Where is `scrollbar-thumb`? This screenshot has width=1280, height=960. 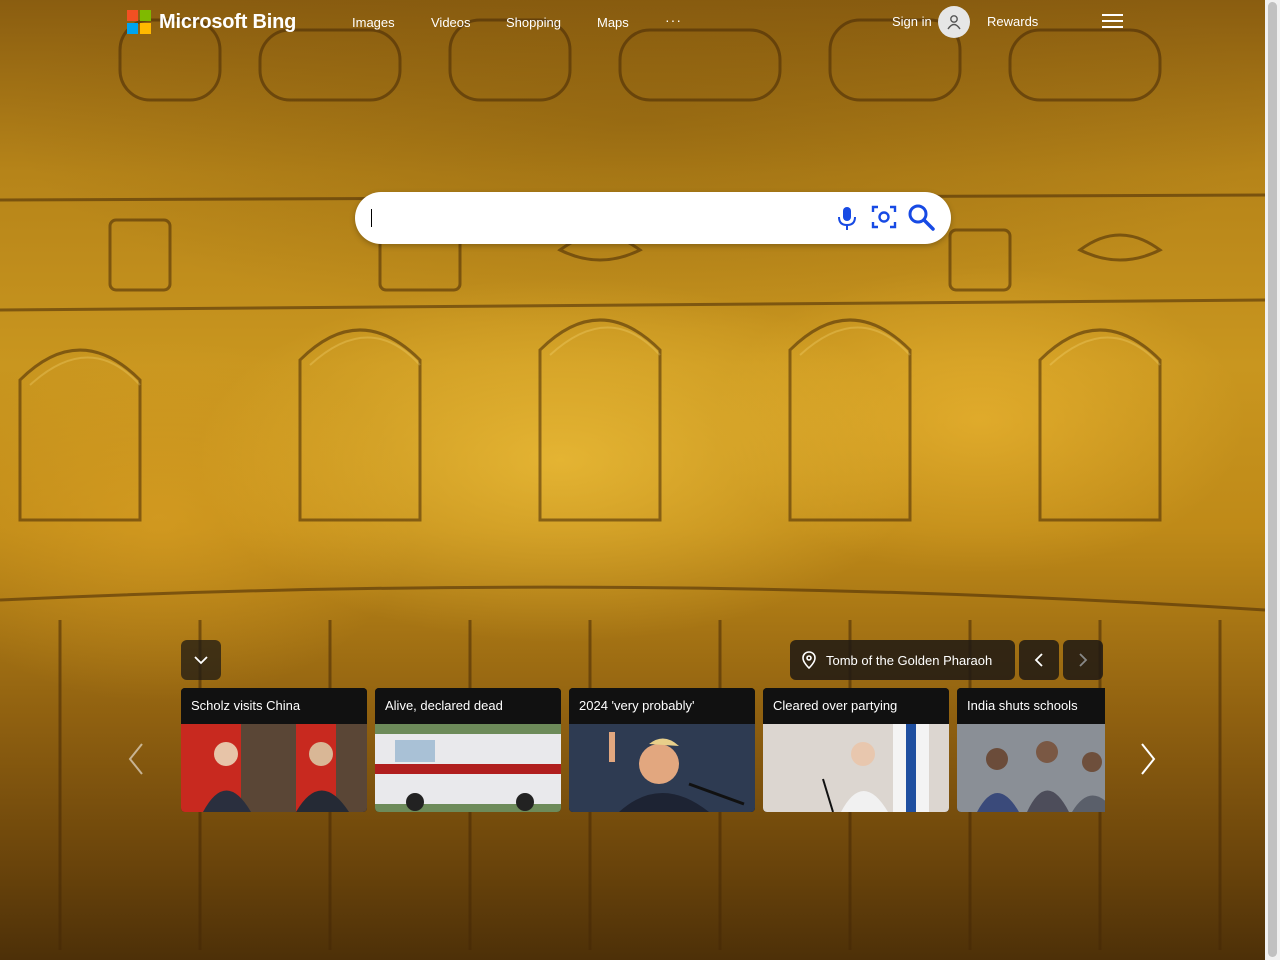
scrollbar-thumb is located at coordinates (1272, 479).